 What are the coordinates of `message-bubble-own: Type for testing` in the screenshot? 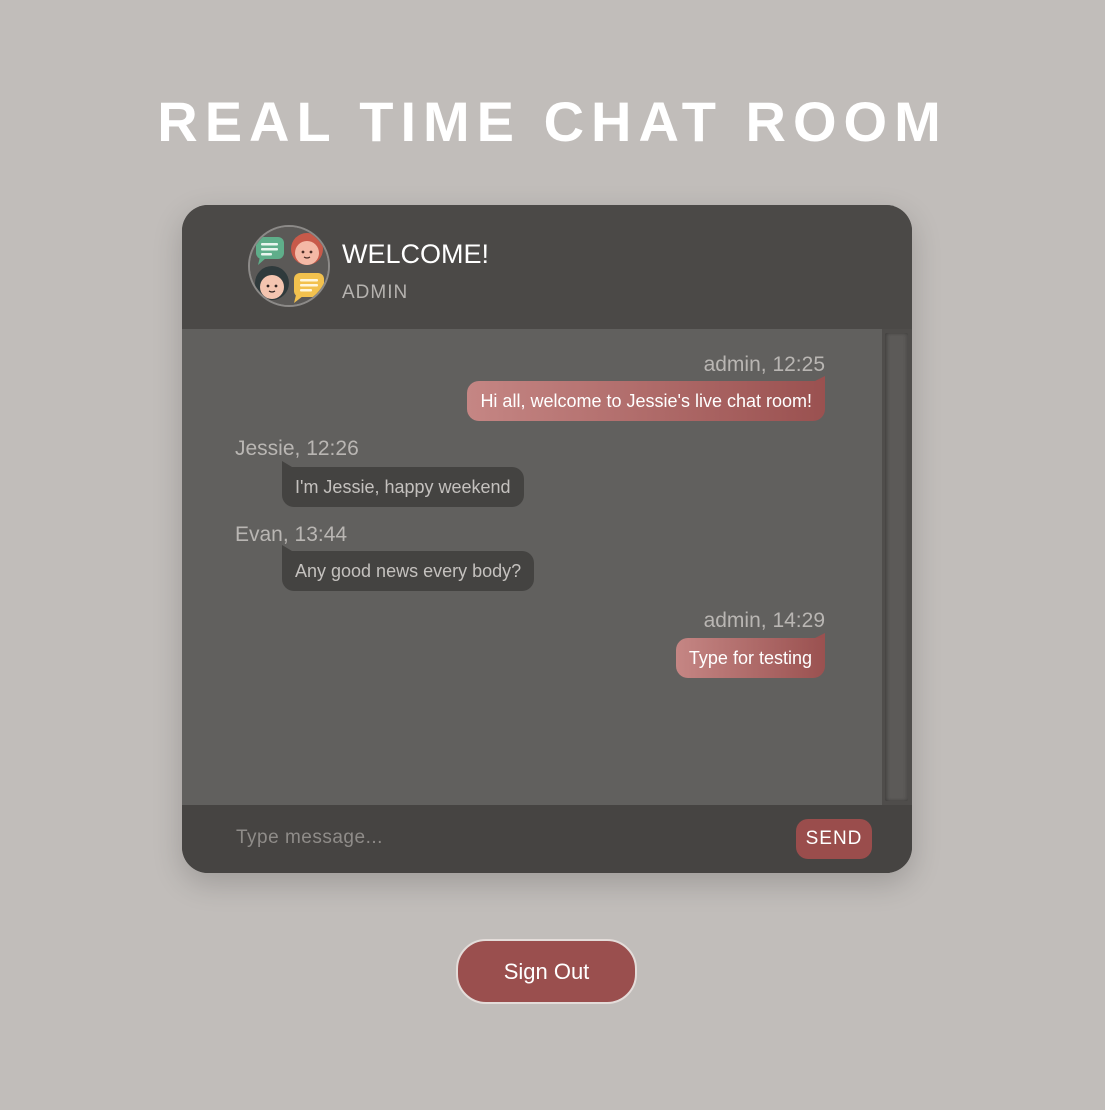 It's located at (750, 655).